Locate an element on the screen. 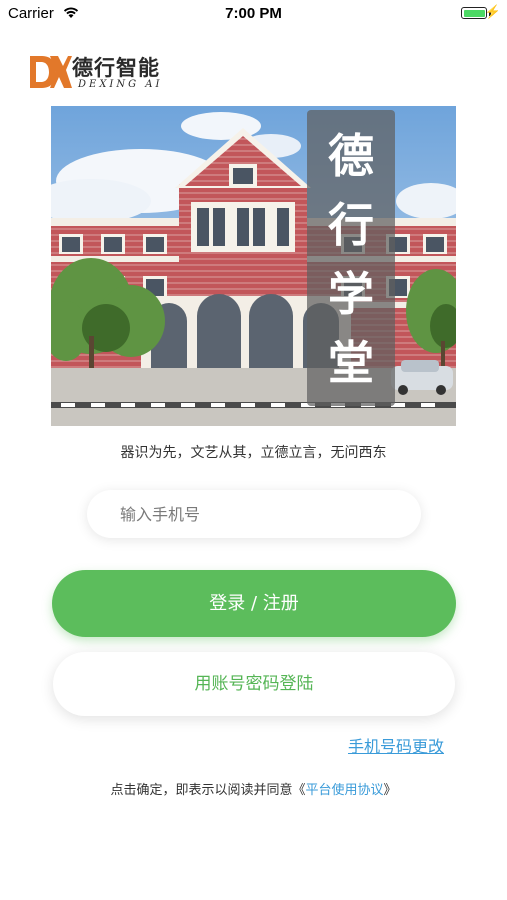 Image resolution: width=507 pixels, height=900 pixels. banner-title: 德行学堂 is located at coordinates (351, 260).